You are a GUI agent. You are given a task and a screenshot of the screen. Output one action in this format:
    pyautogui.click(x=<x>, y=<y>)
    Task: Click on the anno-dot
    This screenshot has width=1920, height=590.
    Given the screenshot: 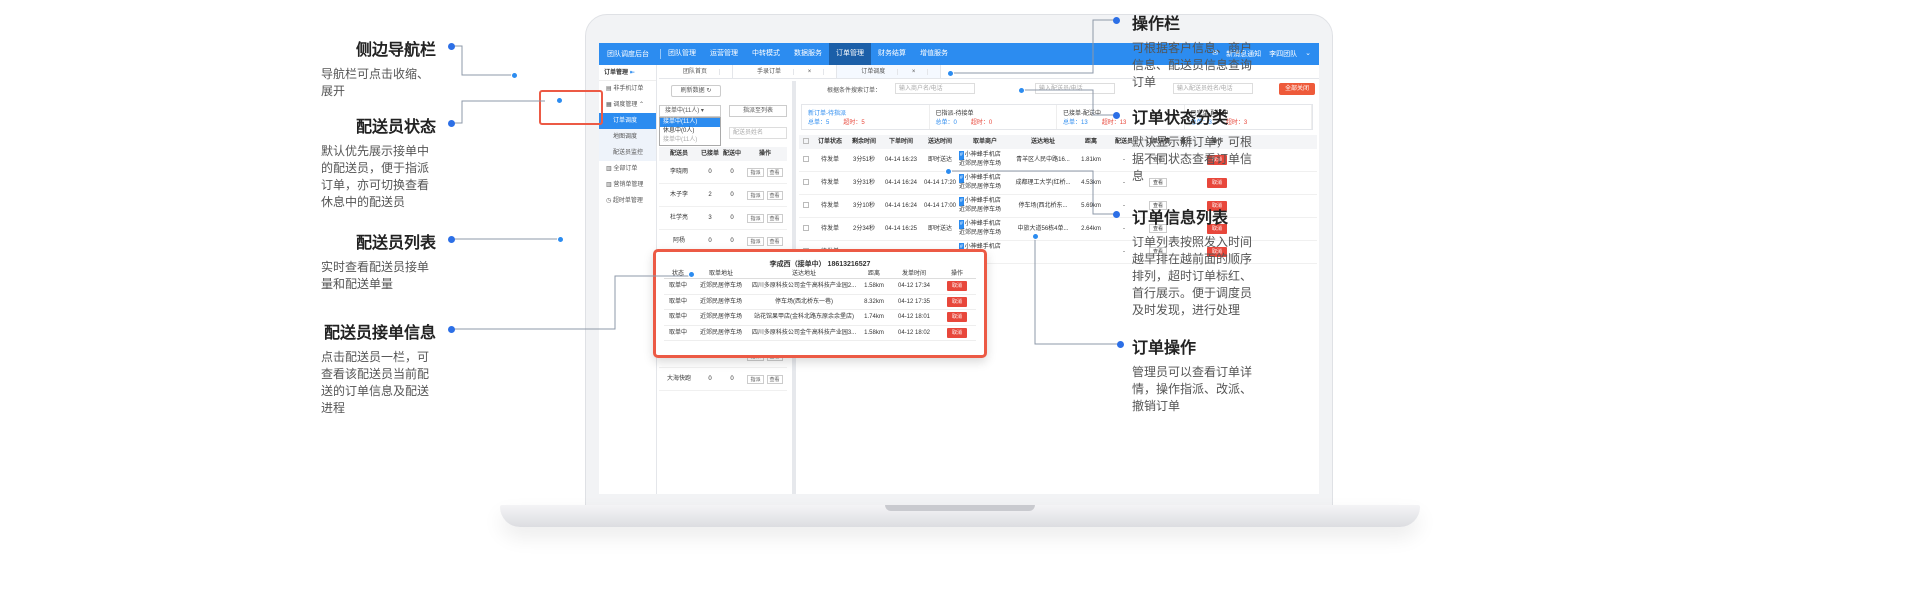 What is the action you would take?
    pyautogui.click(x=451, y=46)
    